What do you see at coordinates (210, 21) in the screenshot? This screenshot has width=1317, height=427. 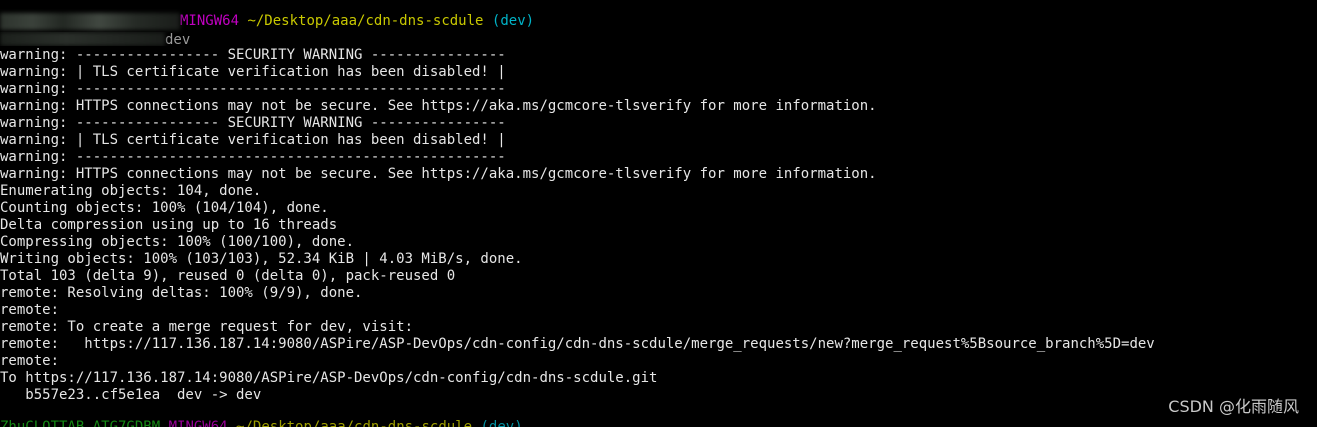 I see `prompt-mingw: MINGW64` at bounding box center [210, 21].